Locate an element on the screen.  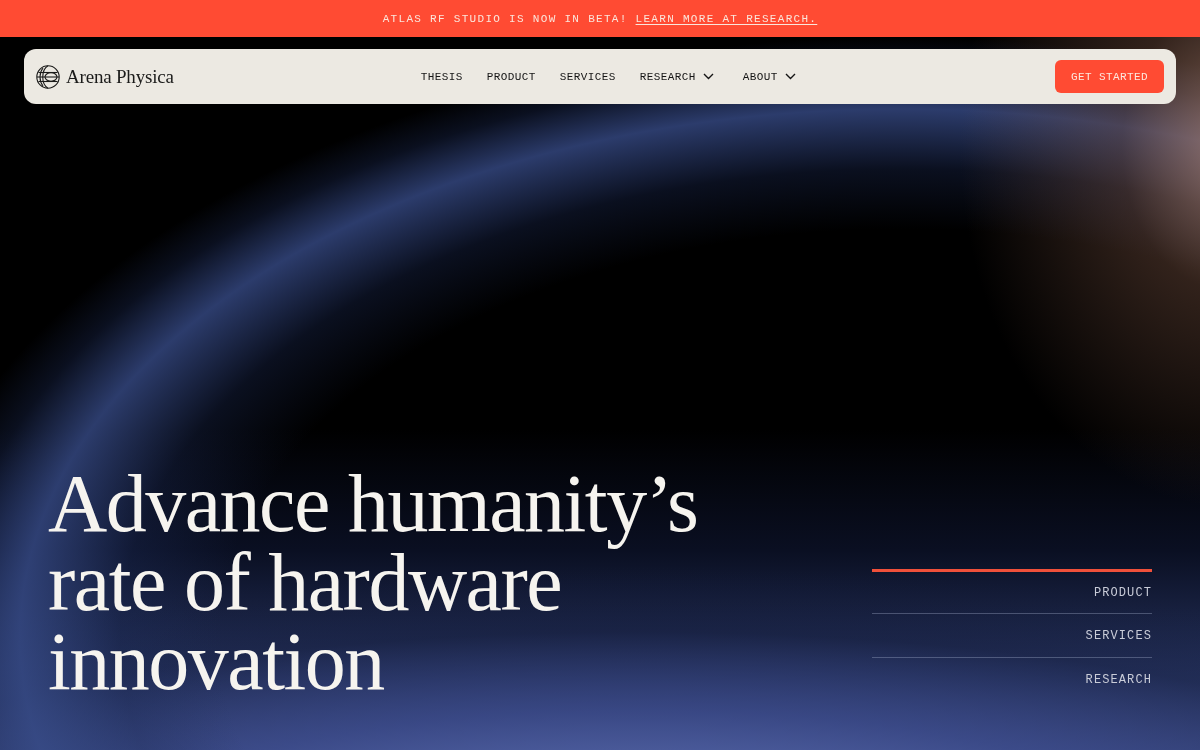
brand-name: Arena Physica is located at coordinates (120, 76).